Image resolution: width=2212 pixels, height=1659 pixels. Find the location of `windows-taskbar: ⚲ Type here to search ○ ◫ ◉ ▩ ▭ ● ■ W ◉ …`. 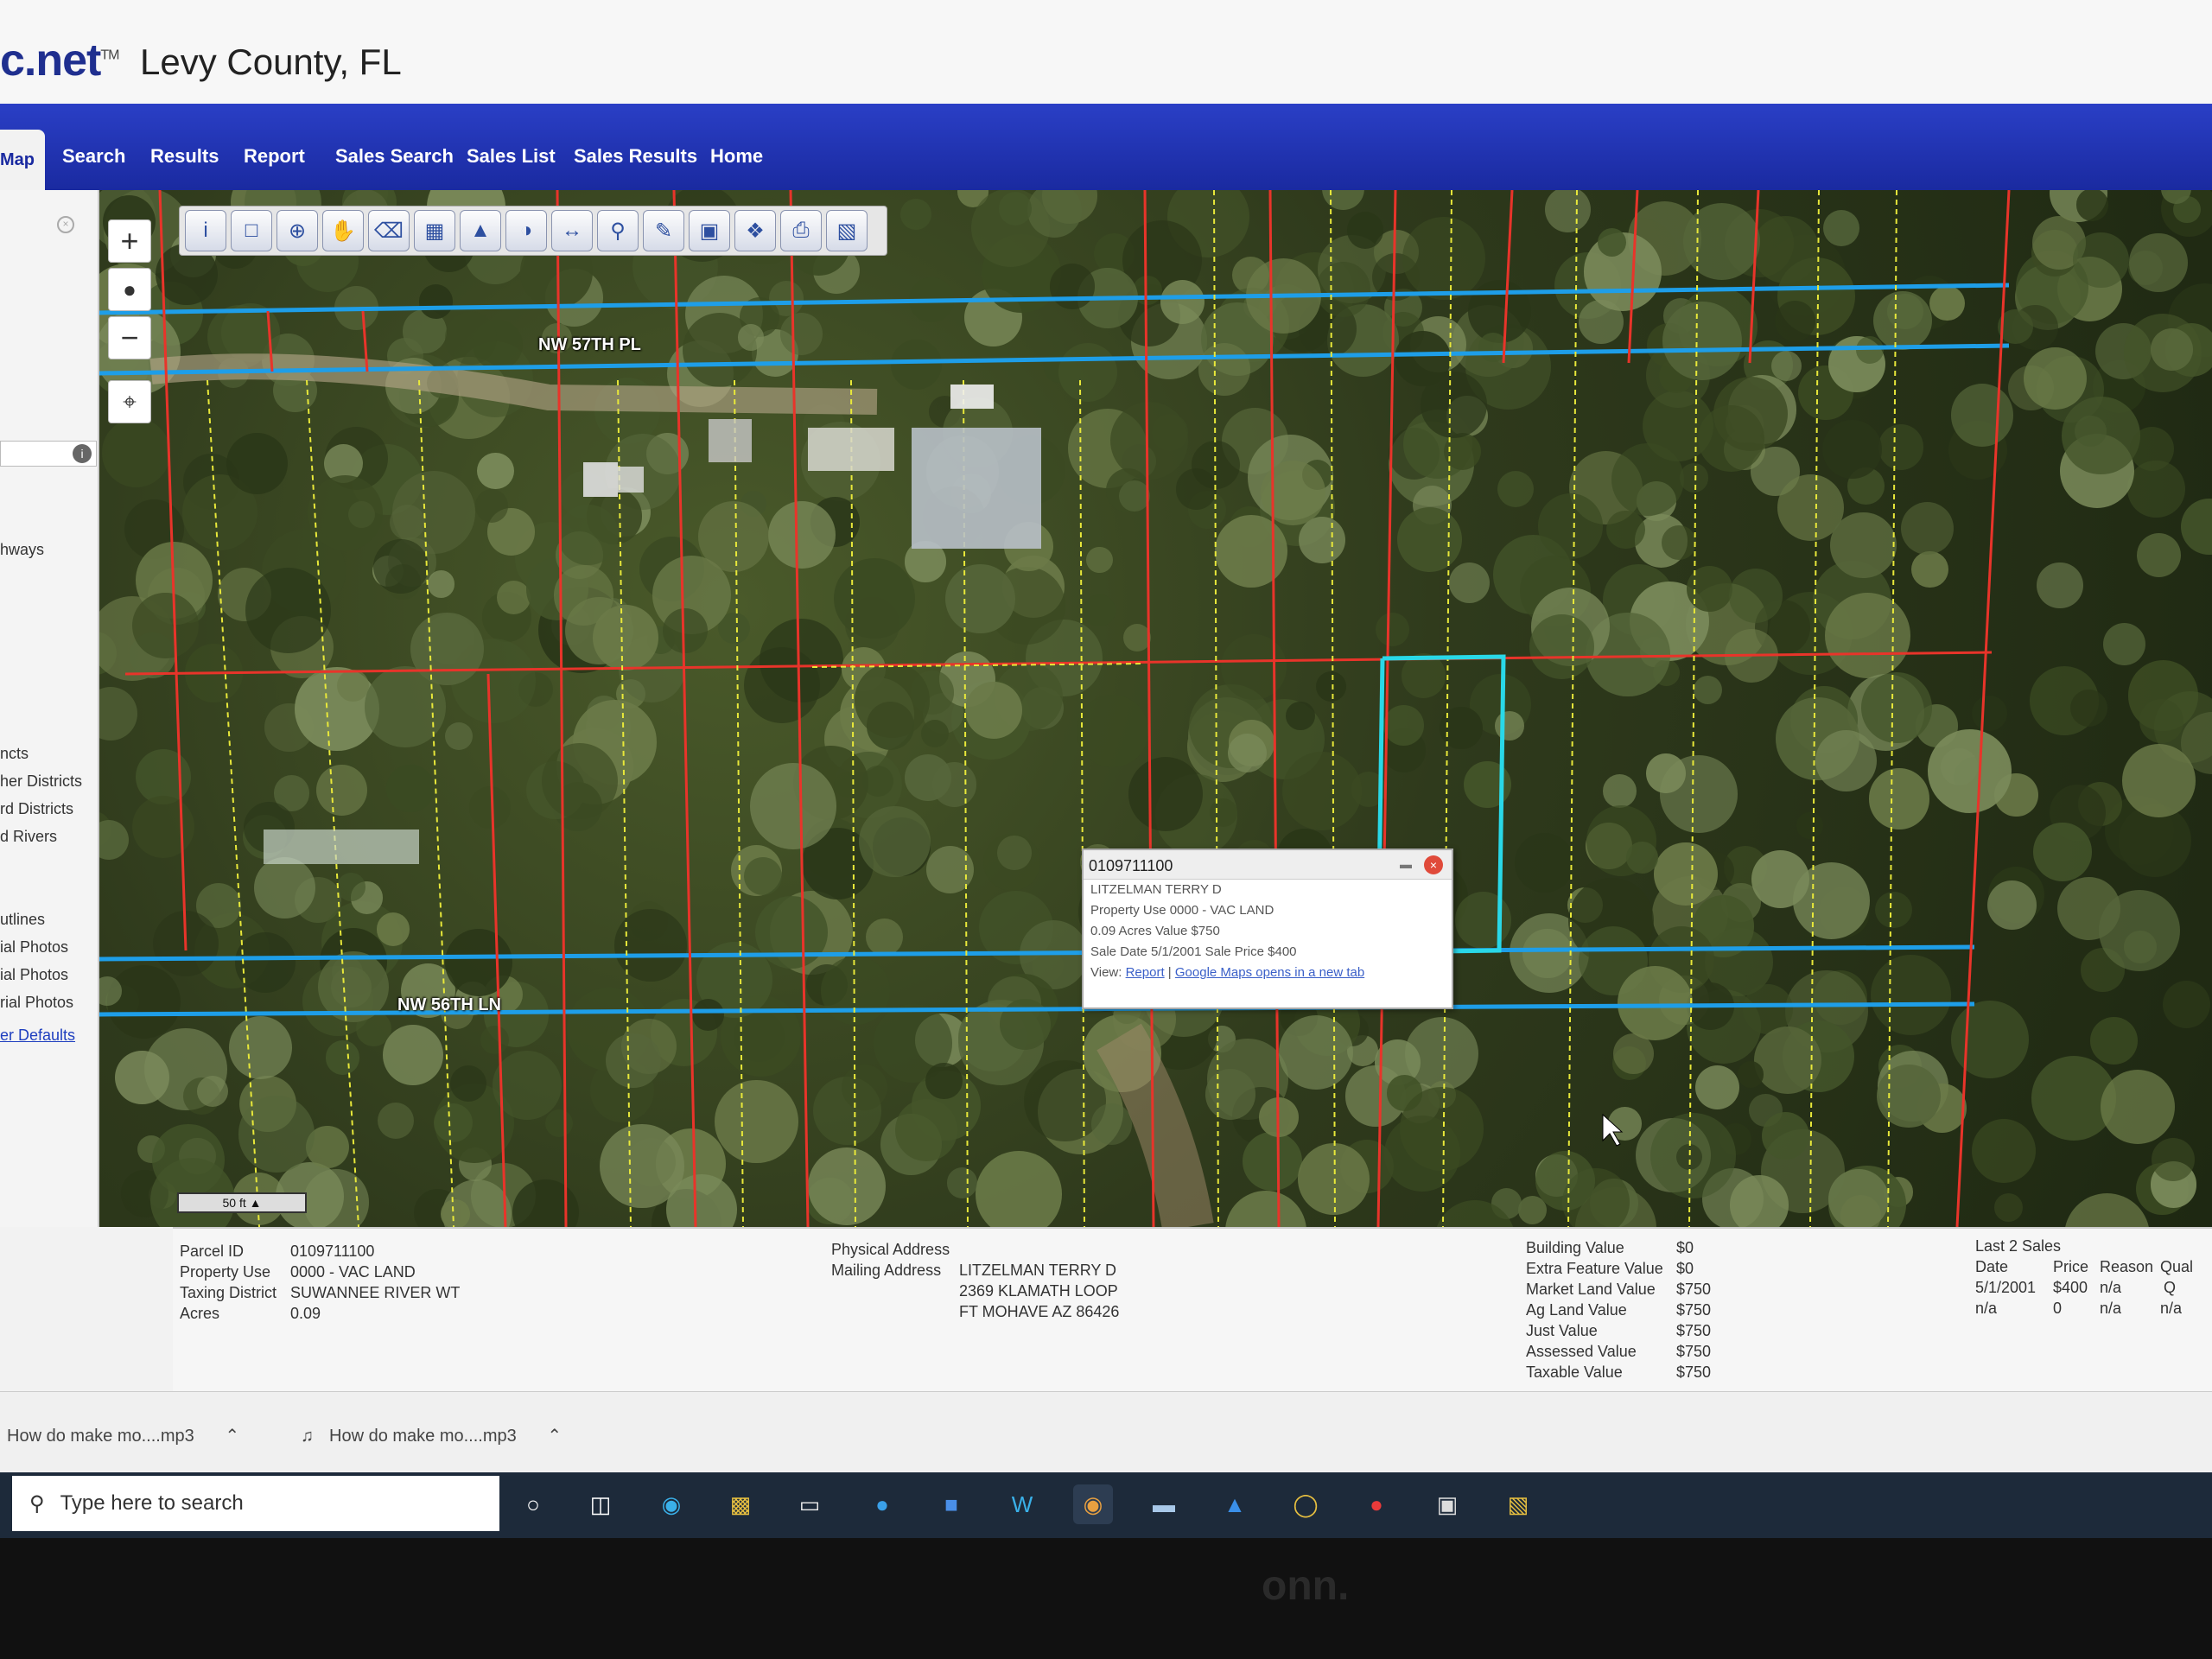

windows-taskbar: ⚲ Type here to search ○ ◫ ◉ ▩ ▭ ● ■ W ◉ … is located at coordinates (1106, 1505).